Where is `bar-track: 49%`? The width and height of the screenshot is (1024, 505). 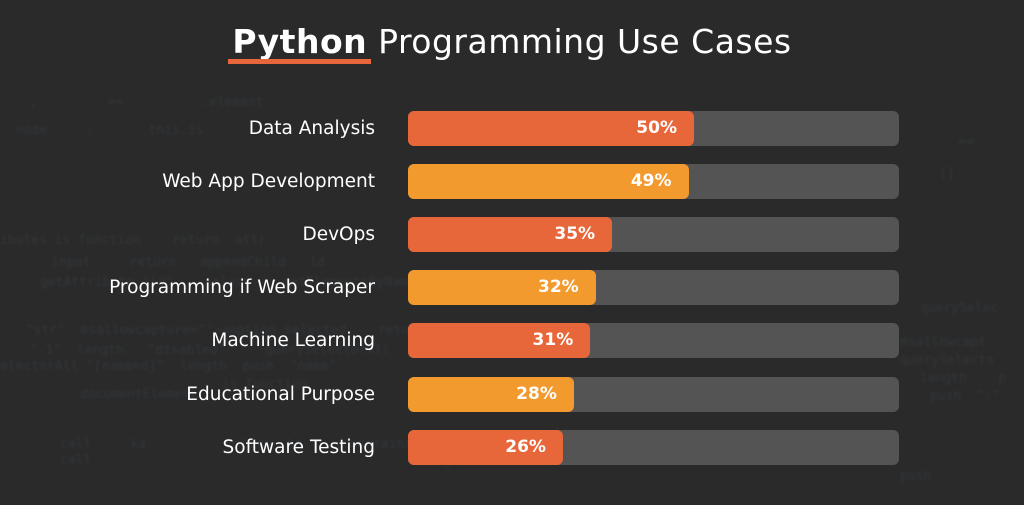 bar-track: 49% is located at coordinates (653, 182).